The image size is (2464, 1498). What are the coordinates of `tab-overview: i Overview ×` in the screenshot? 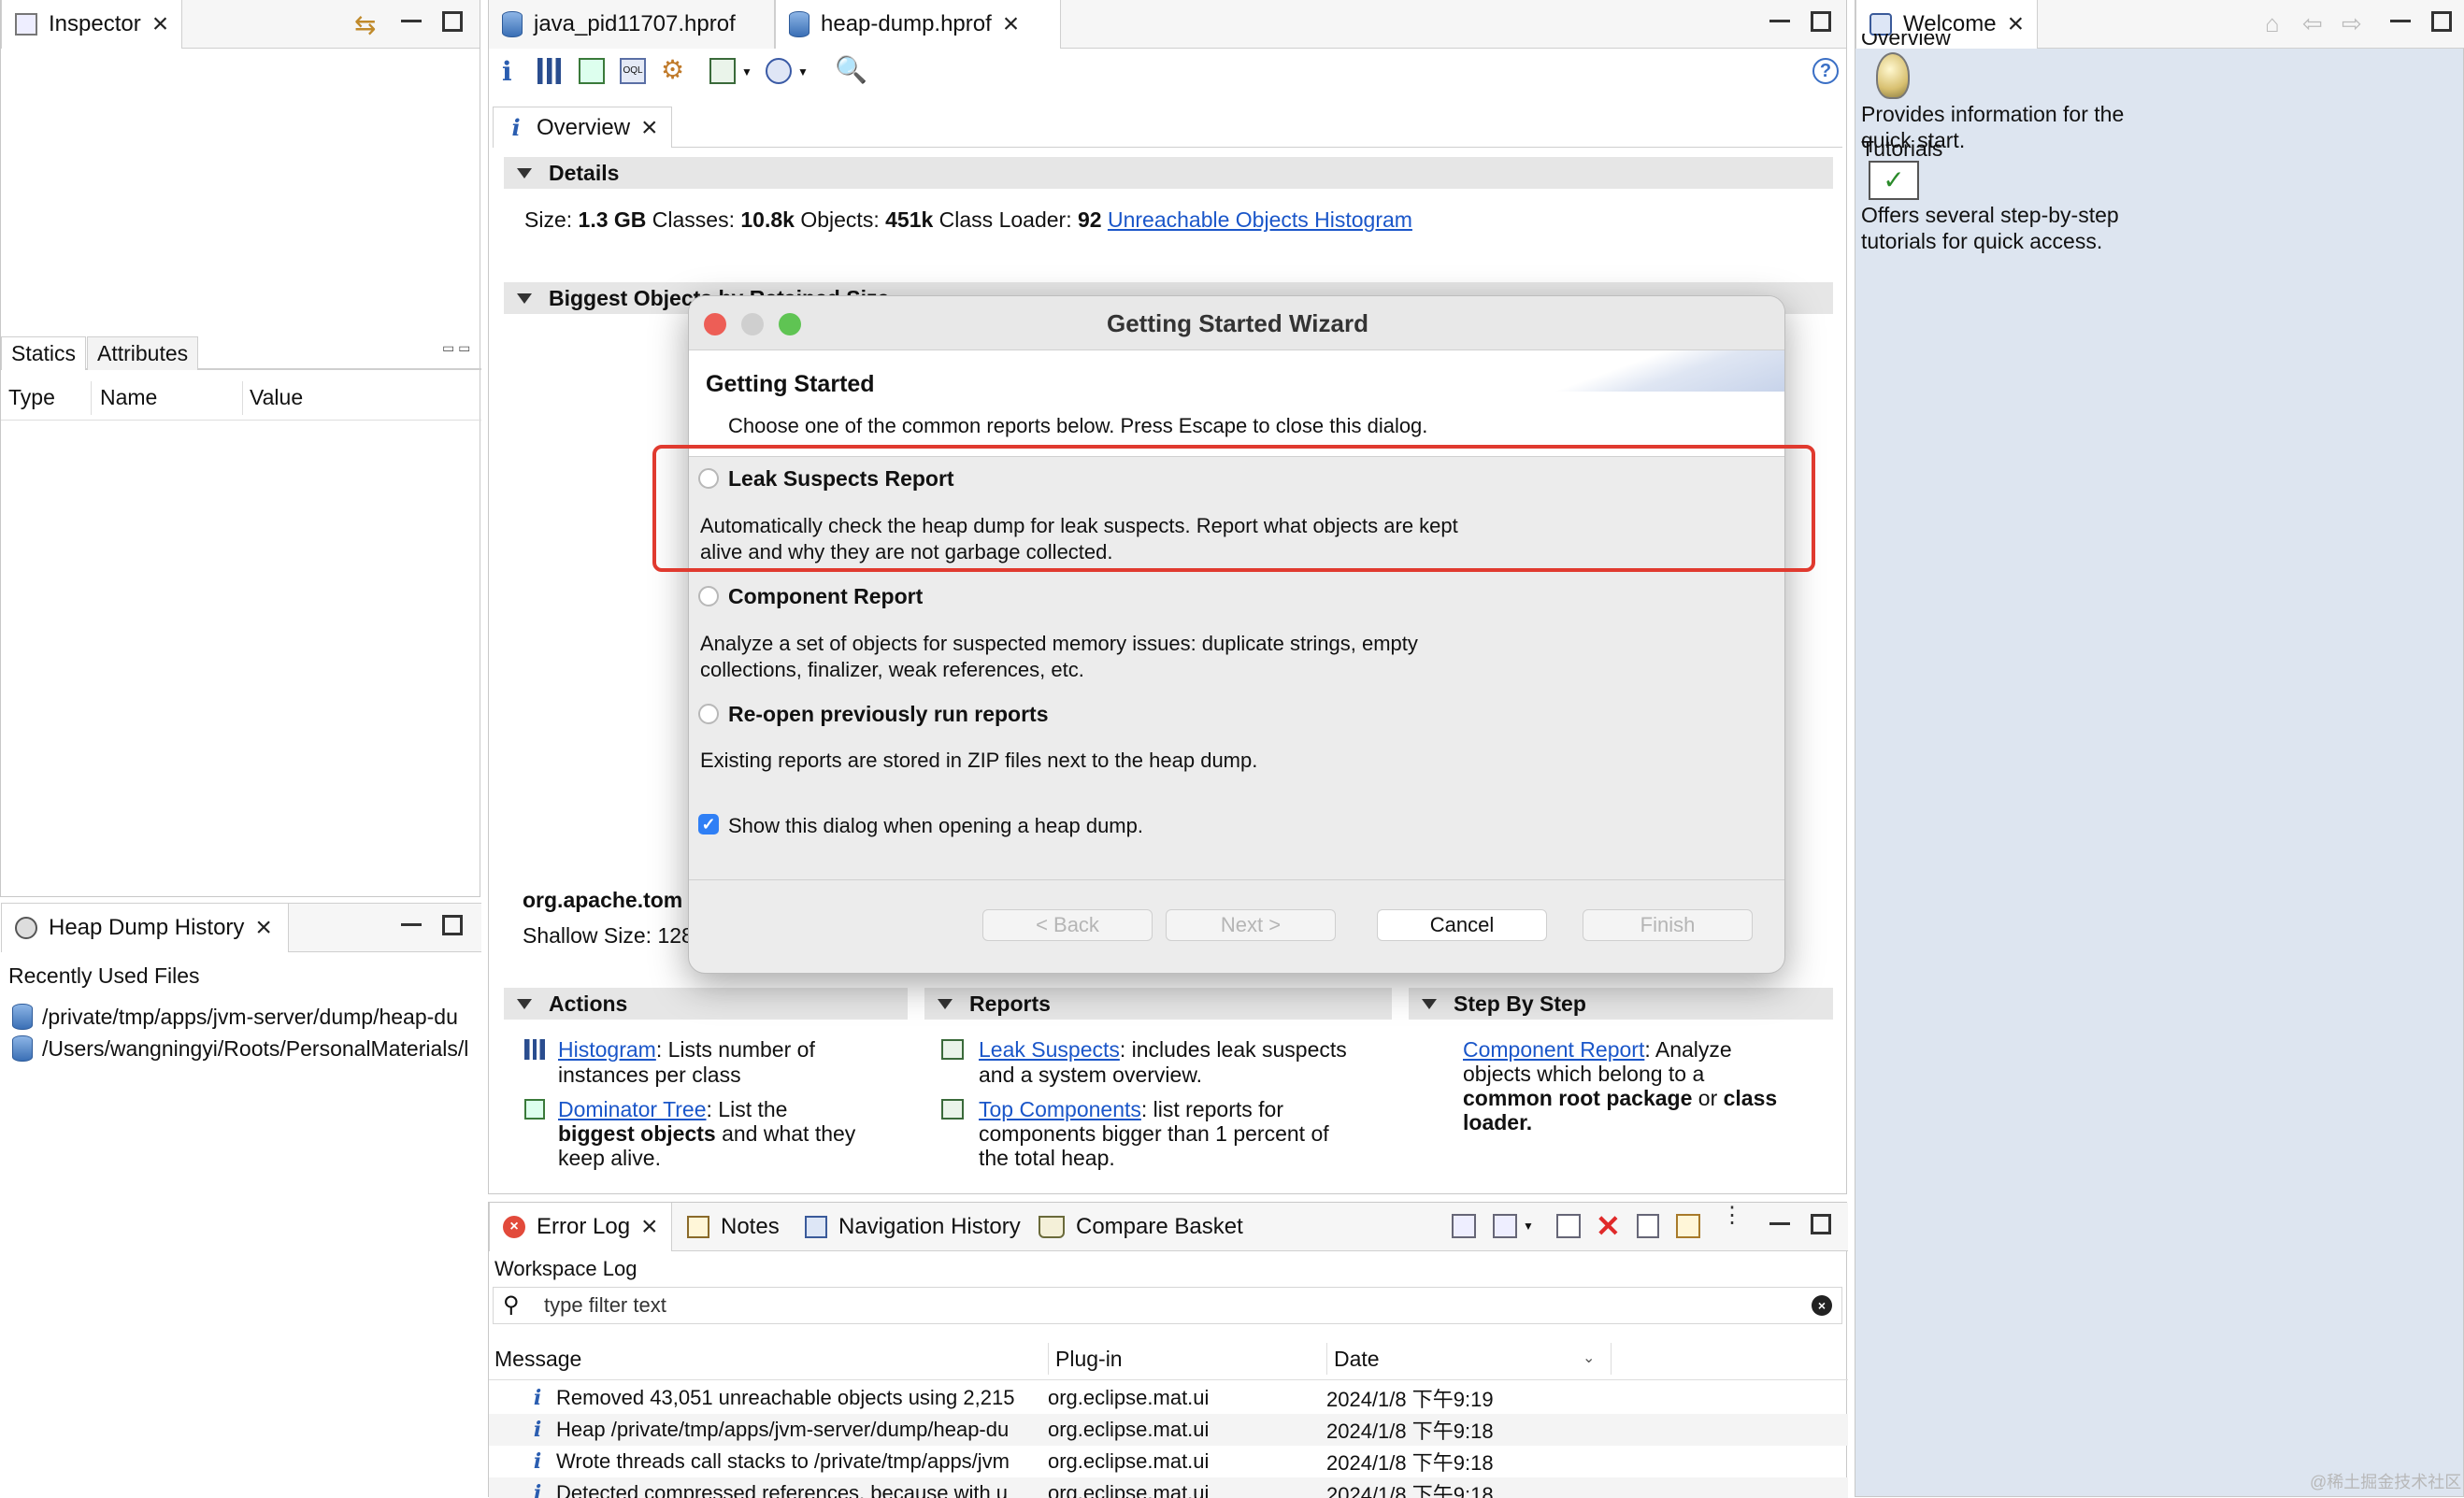 It's located at (582, 127).